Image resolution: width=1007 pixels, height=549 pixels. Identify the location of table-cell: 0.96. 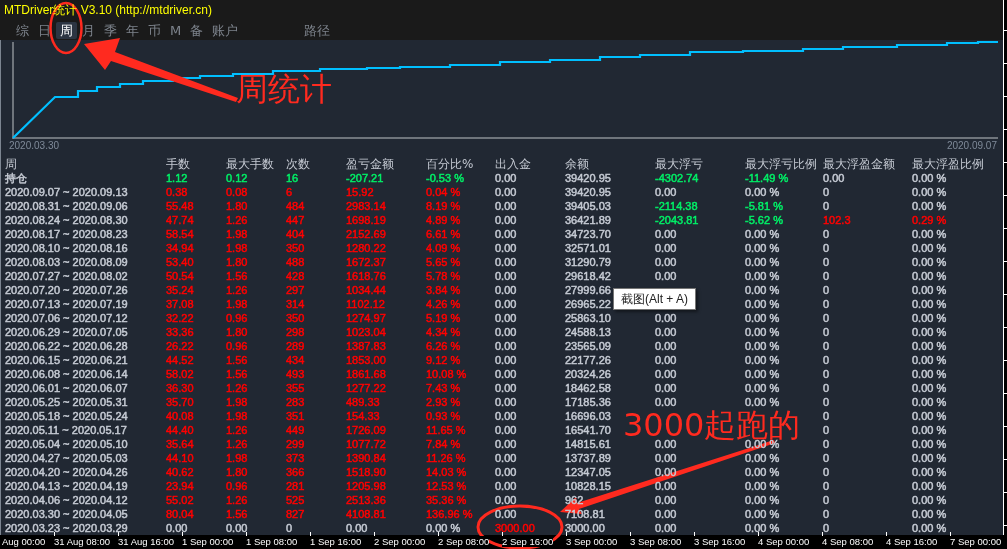
(237, 346).